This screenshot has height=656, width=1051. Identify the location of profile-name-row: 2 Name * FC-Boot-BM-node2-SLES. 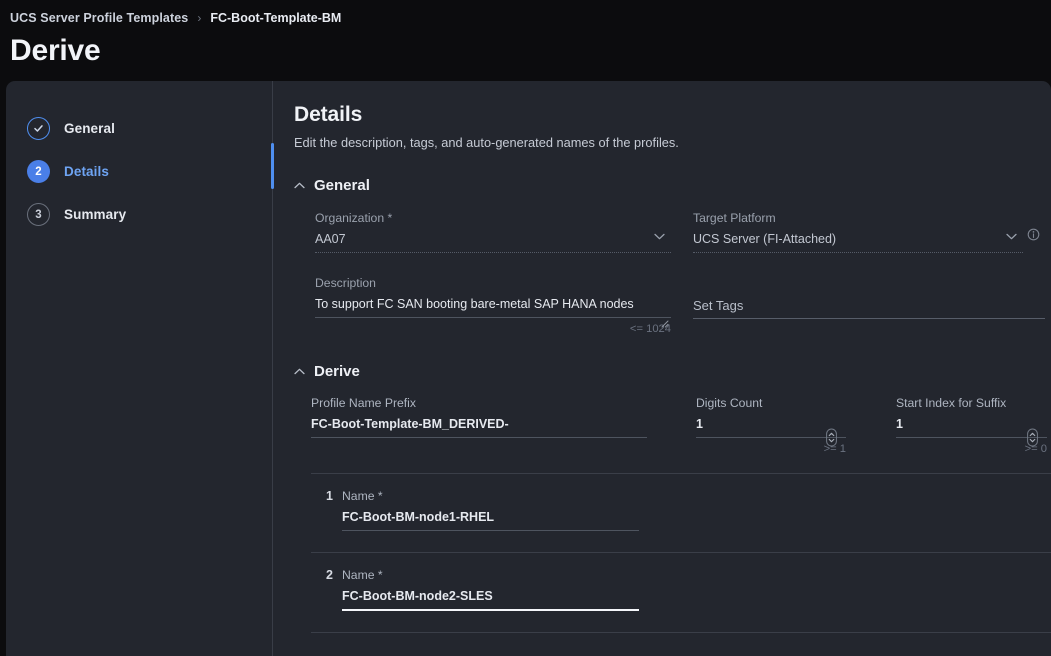
(681, 582).